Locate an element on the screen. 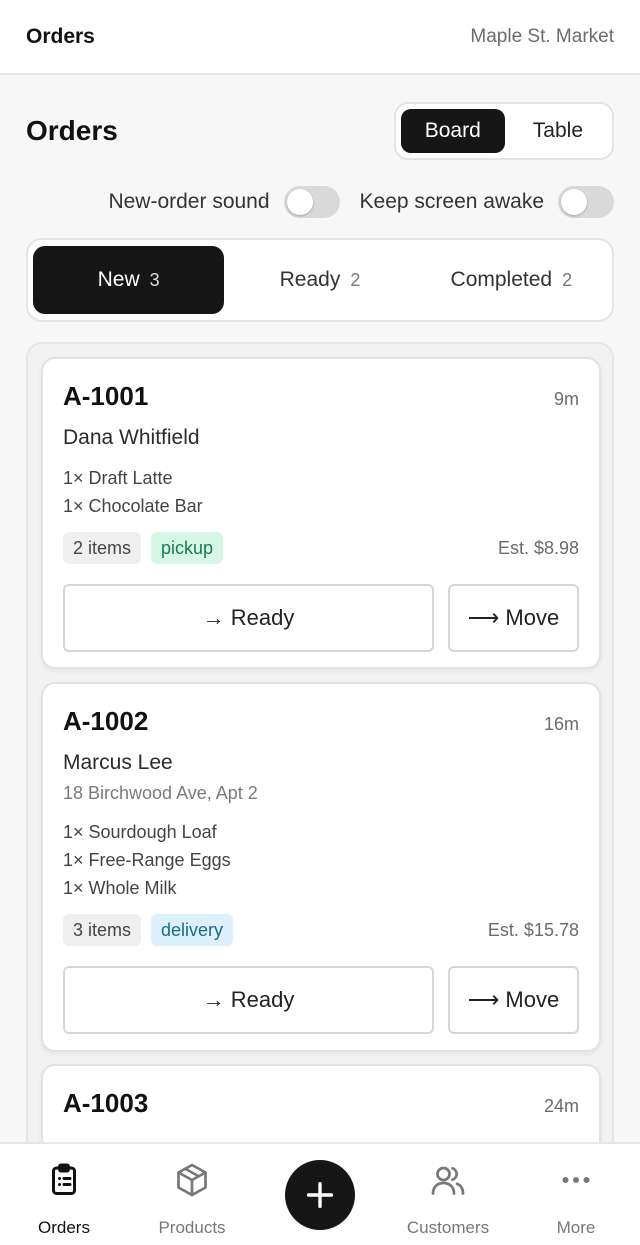 This screenshot has height=1245, width=640. tab-completed: Completed 2 is located at coordinates (511, 280).